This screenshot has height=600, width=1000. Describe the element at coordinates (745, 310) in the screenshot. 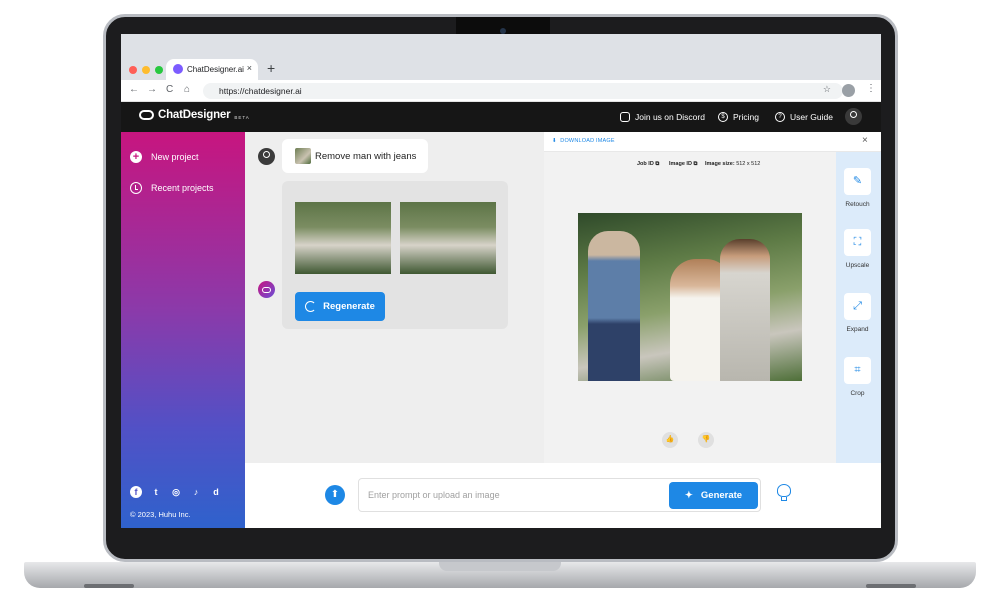

I see `photo-figure-groom` at that location.